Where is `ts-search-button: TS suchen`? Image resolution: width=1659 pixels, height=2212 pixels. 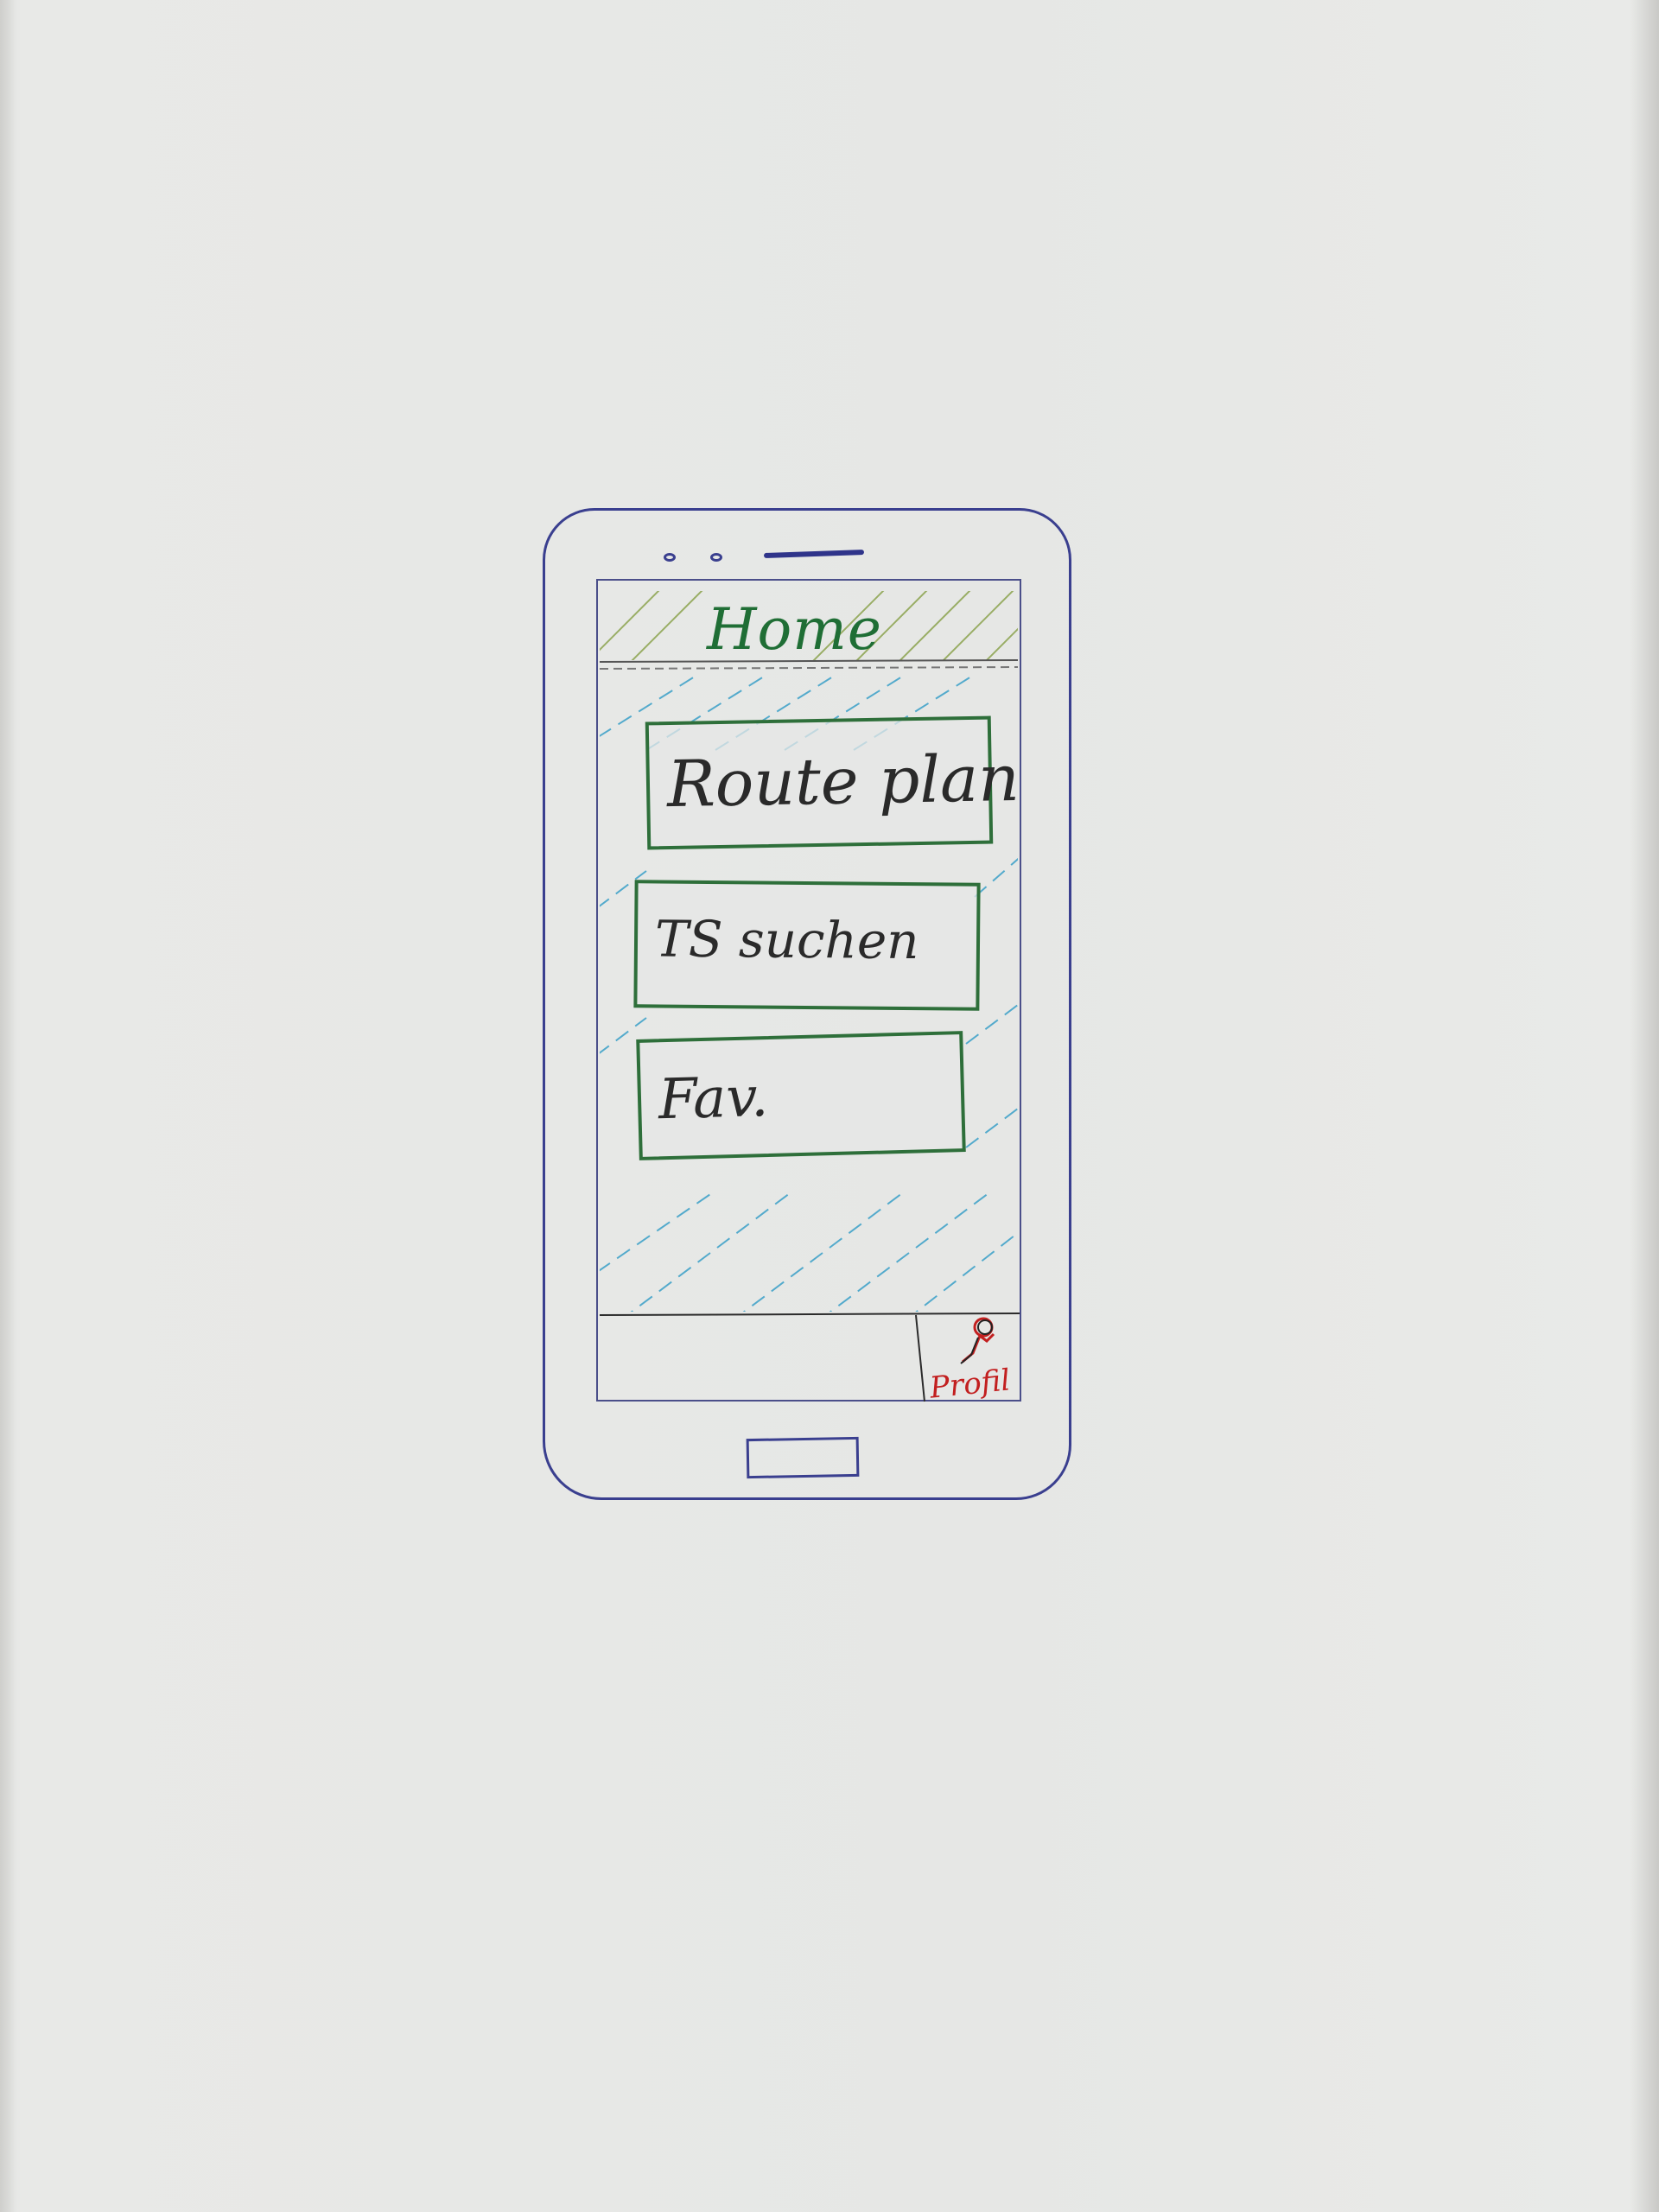 ts-search-button: TS suchen is located at coordinates (807, 945).